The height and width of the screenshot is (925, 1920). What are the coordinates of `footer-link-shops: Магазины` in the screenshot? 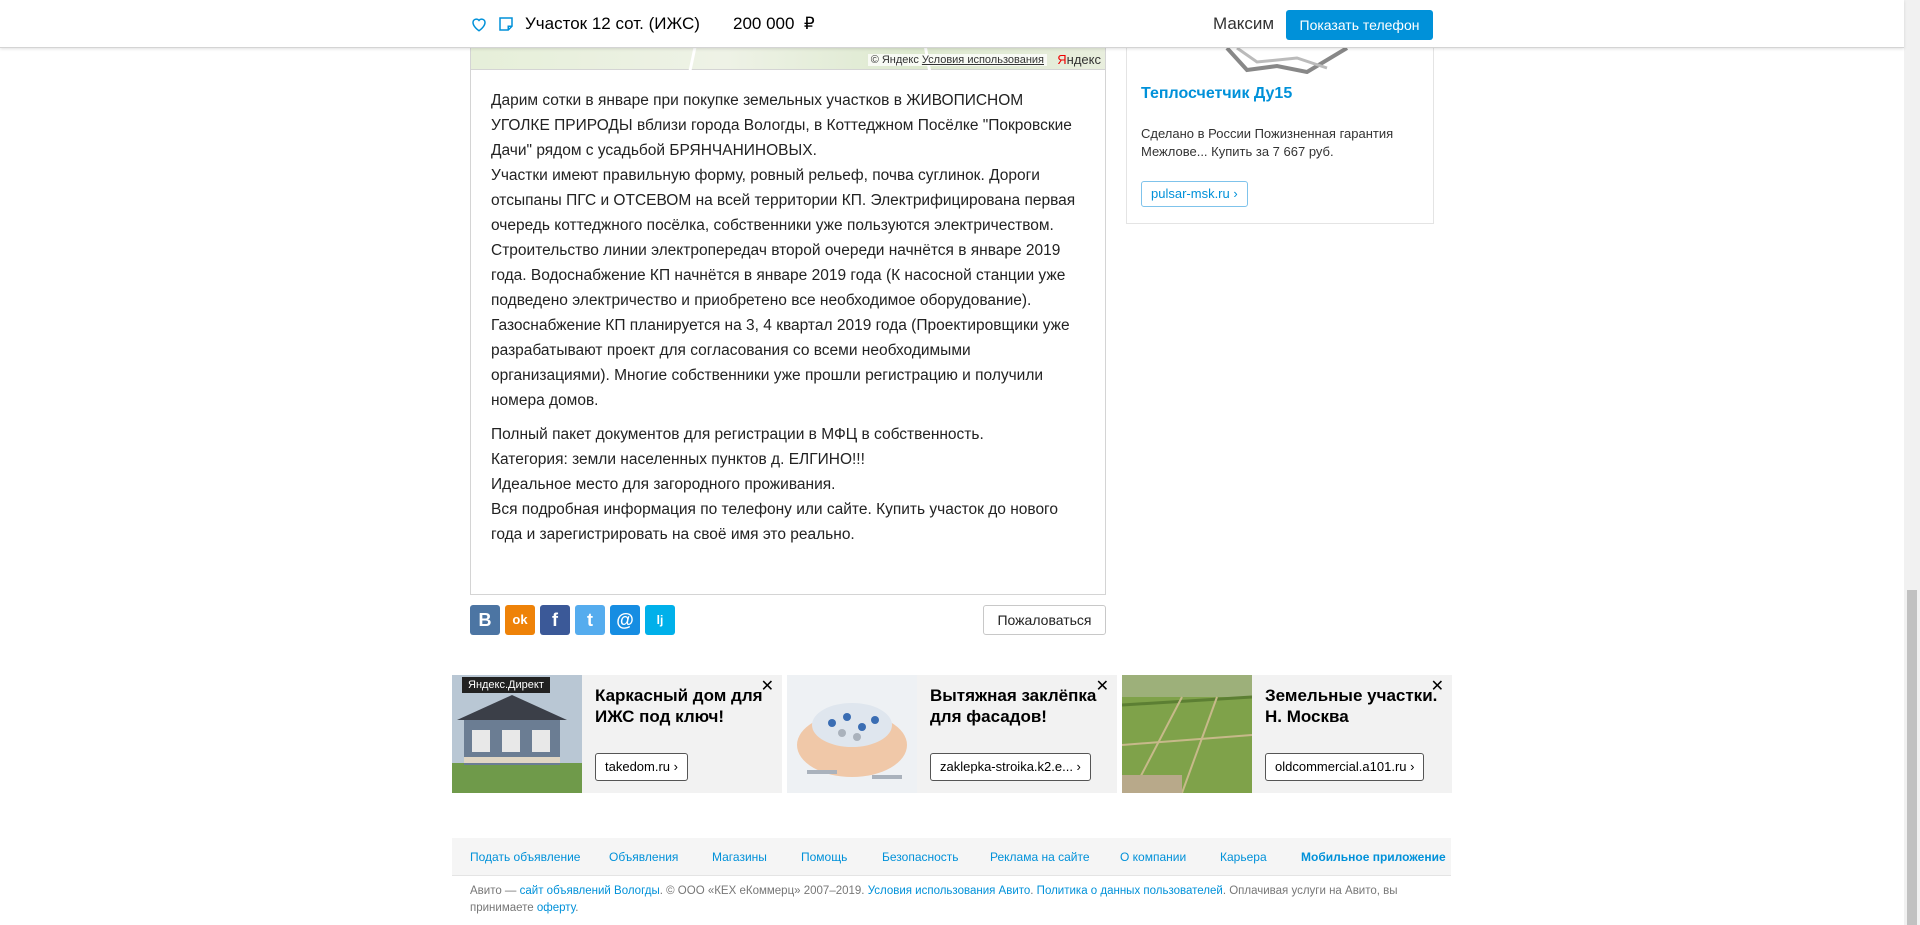 It's located at (739, 857).